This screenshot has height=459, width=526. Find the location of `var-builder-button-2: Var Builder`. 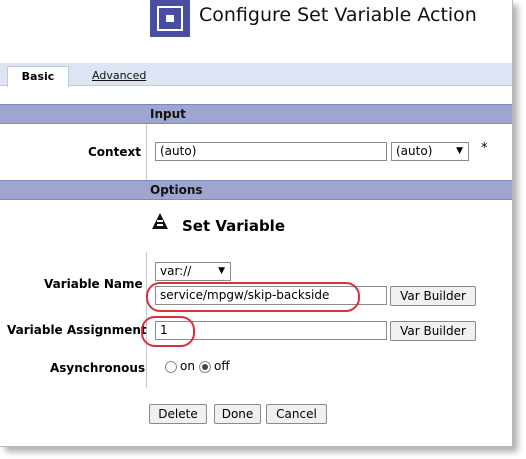

var-builder-button-2: Var Builder is located at coordinates (433, 331).